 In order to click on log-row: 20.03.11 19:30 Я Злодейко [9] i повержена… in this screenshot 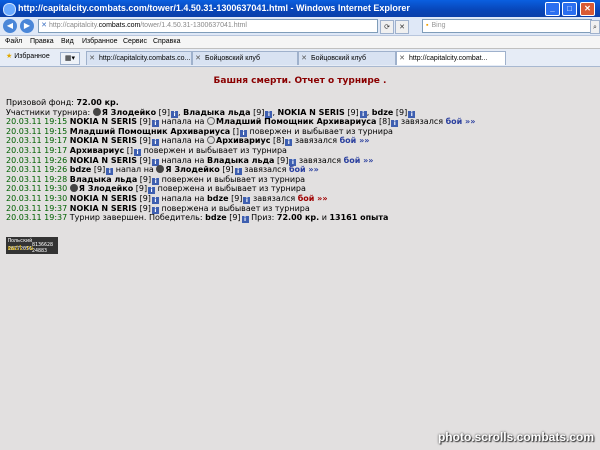, I will do `click(301, 189)`.